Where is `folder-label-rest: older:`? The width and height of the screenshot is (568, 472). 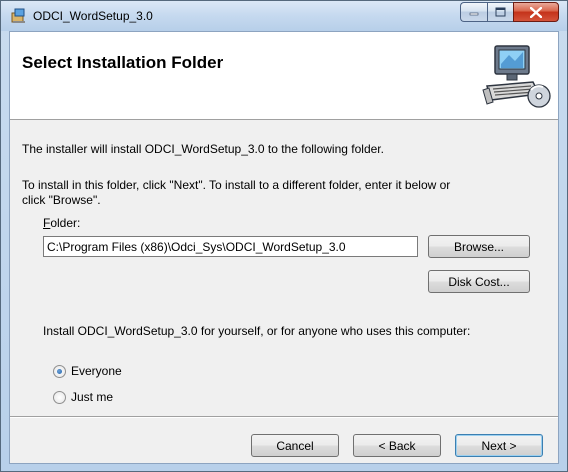
folder-label-rest: older: is located at coordinates (65, 223).